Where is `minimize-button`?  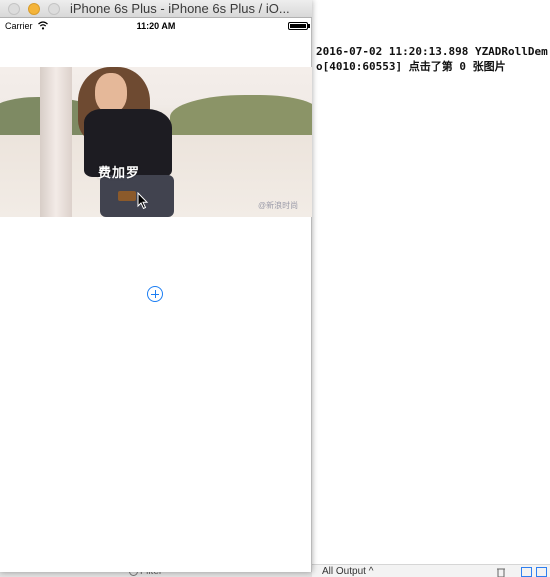
minimize-button is located at coordinates (34, 9).